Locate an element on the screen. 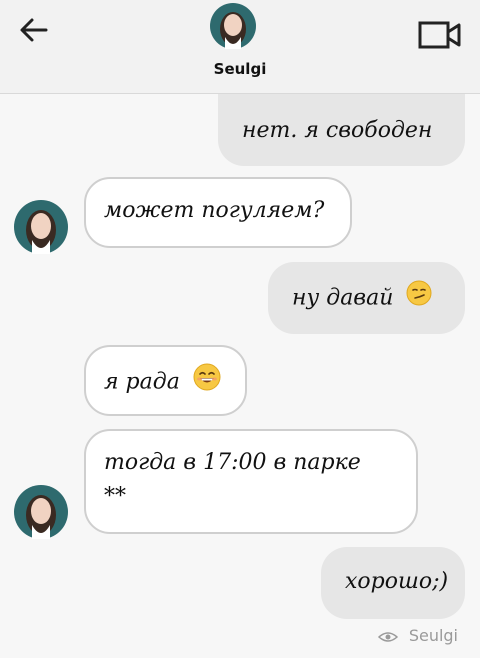 This screenshot has width=480, height=658. message-outgoing: нет. я свободен is located at coordinates (341, 130).